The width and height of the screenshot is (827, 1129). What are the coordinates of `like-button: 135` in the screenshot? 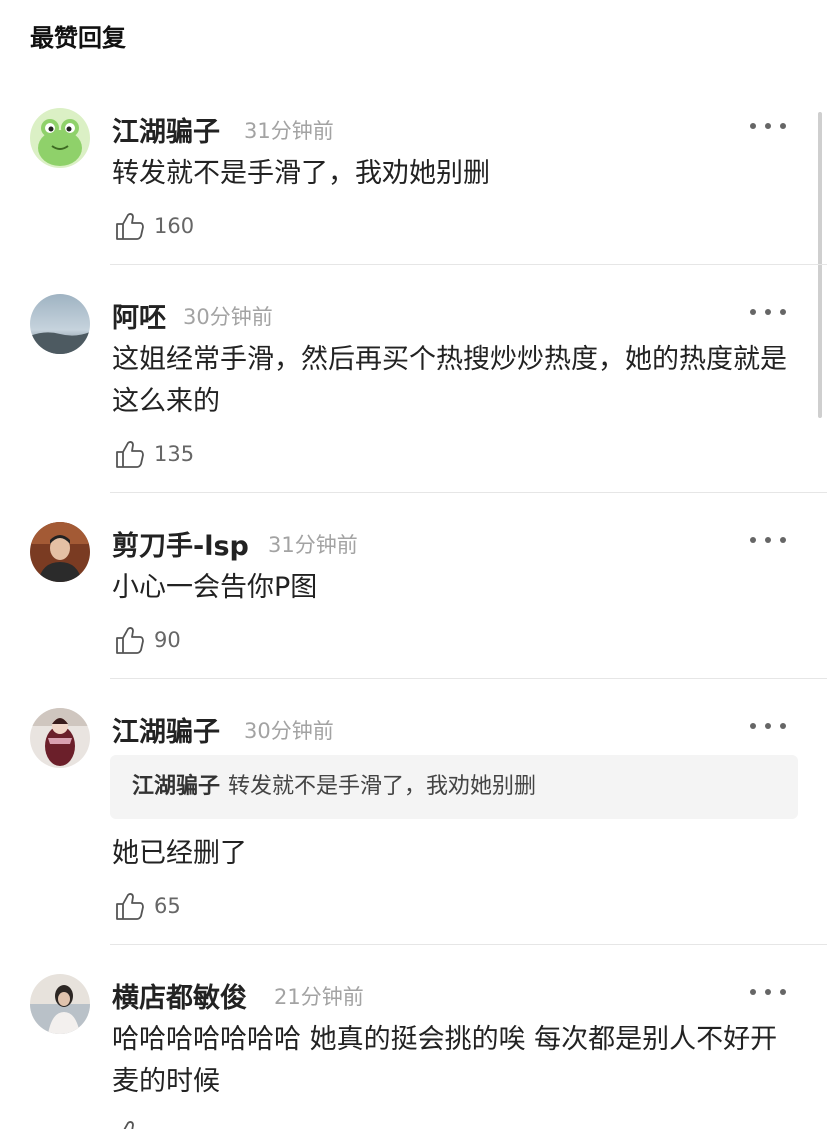 It's located at (154, 454).